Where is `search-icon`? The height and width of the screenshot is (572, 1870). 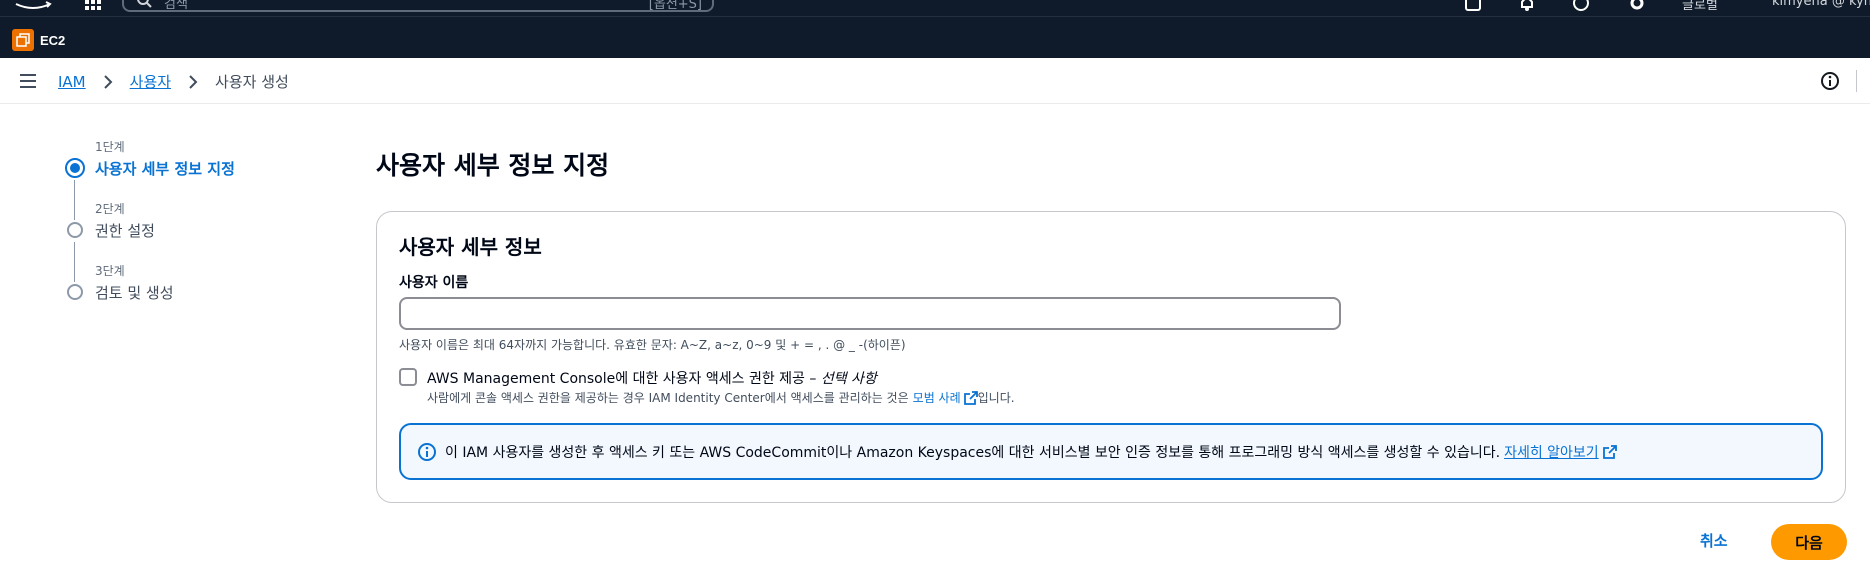
search-icon is located at coordinates (144, 4).